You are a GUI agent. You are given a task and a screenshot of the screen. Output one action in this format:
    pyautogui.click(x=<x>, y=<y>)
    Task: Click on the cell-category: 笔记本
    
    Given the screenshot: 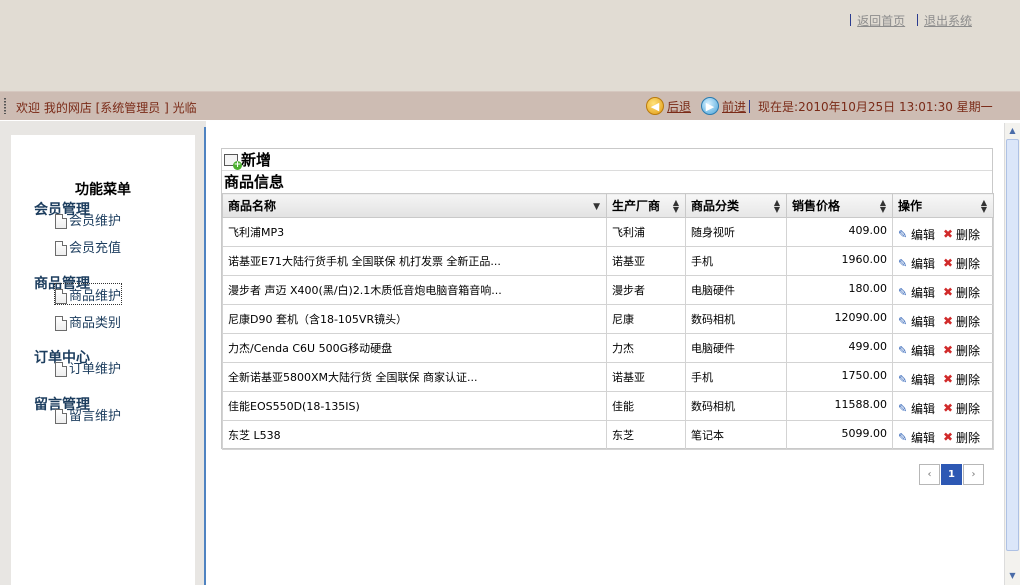 What is the action you would take?
    pyautogui.click(x=736, y=435)
    